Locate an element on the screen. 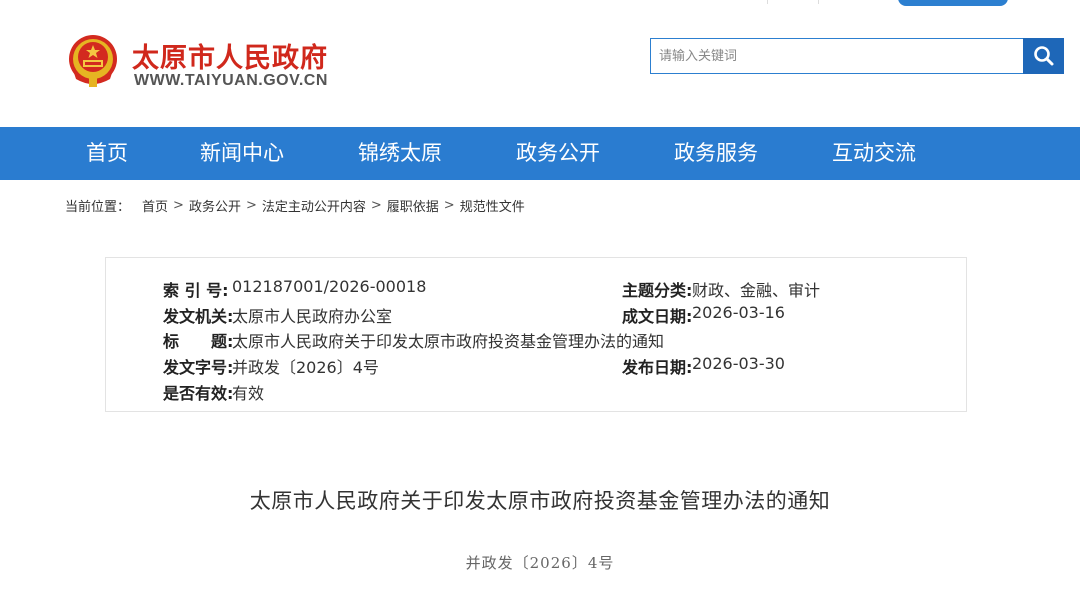 The height and width of the screenshot is (592, 1080). doc-number-label: 发文字号: is located at coordinates (198, 367).